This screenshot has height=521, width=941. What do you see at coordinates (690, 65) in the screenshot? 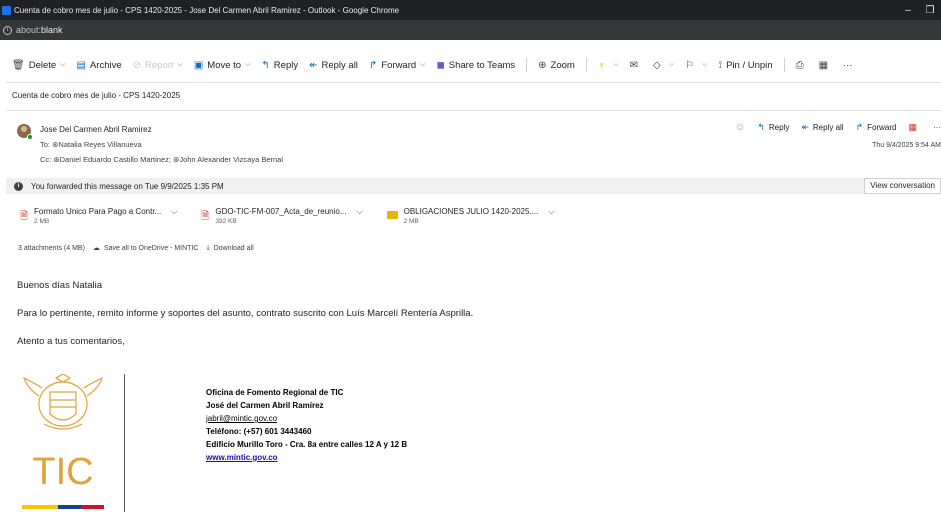
I see `flag-icon: ⚐` at bounding box center [690, 65].